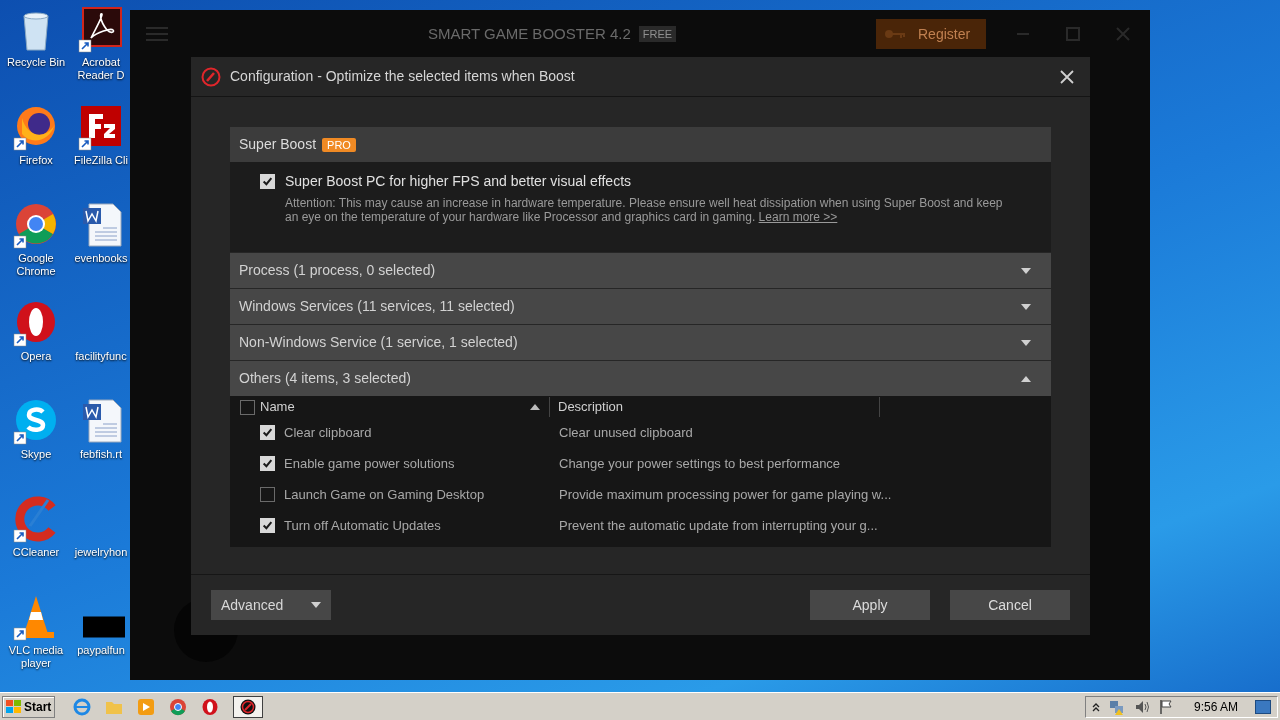  Describe the element at coordinates (403, 76) in the screenshot. I see `dialog-title: Configuration - Optimize the selected items when Boost` at that location.